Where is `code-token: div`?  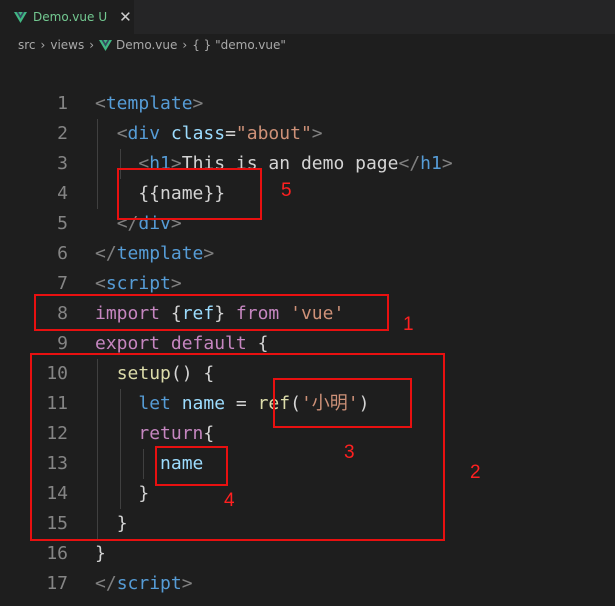
code-token: div is located at coordinates (144, 133).